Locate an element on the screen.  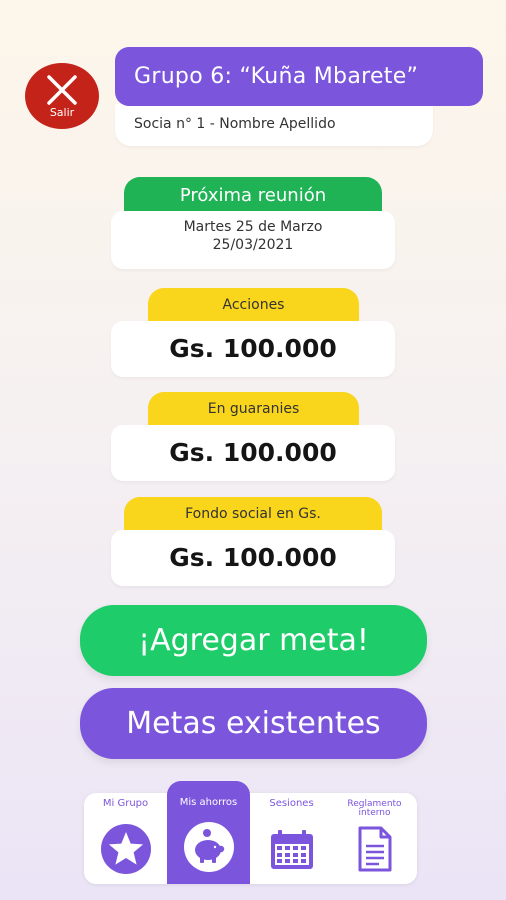
nav-item-mis-ahorros: Mis ahorros is located at coordinates (208, 832).